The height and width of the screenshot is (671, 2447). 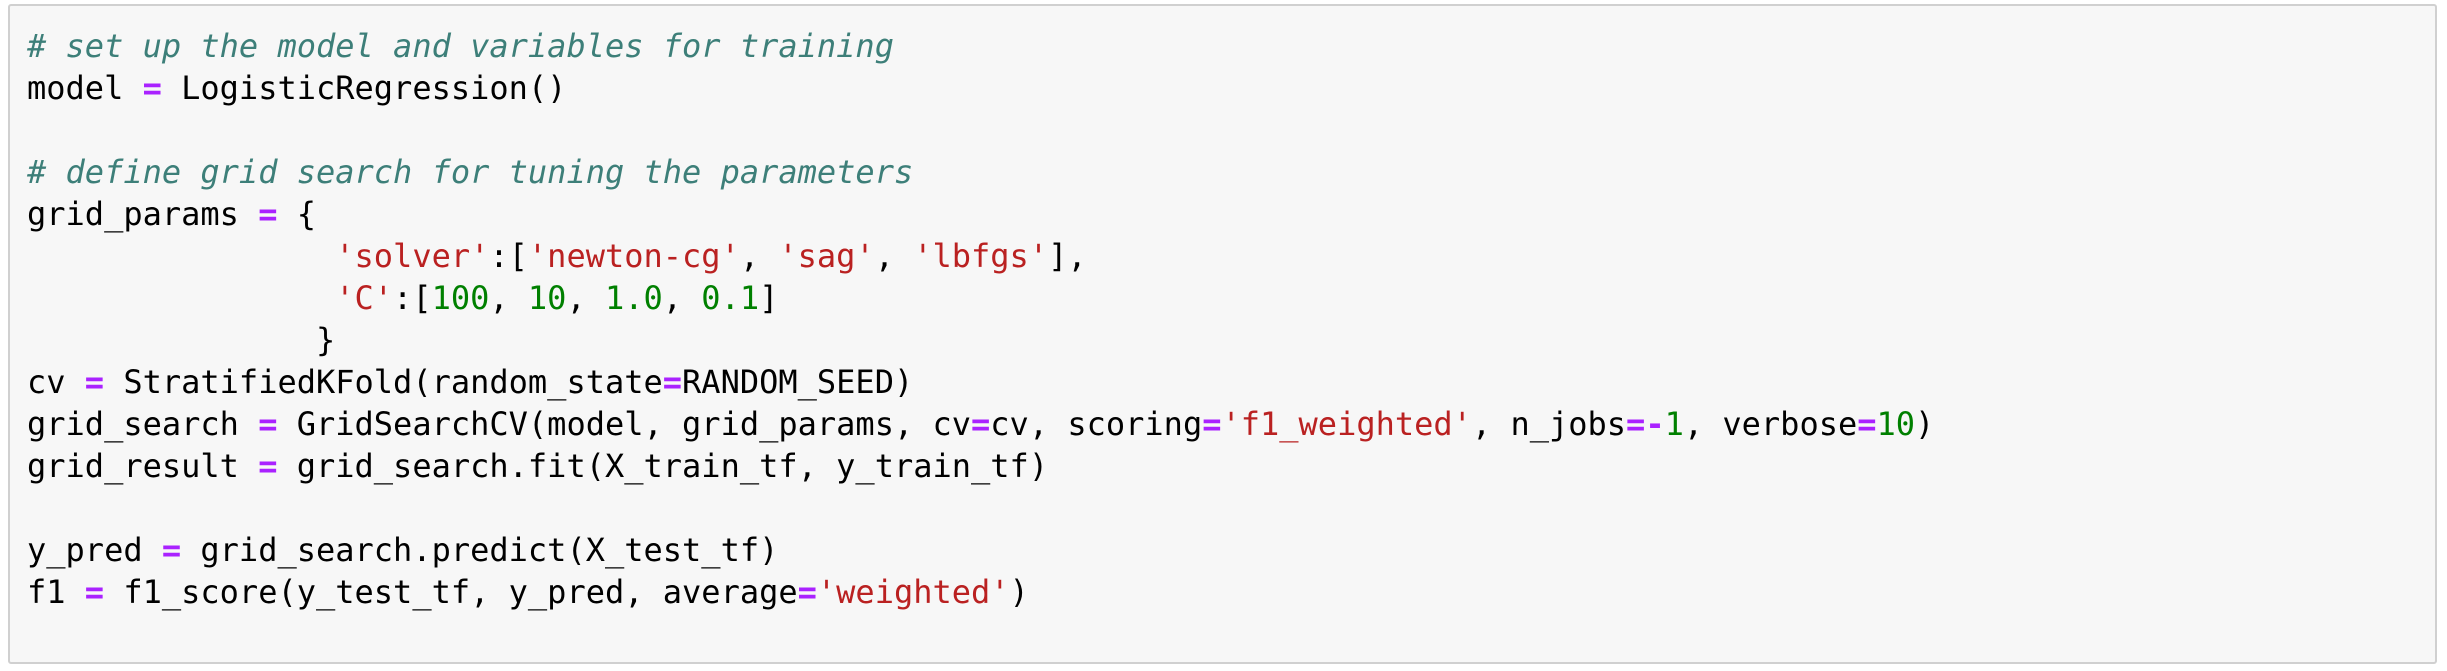 I want to click on string-token: 'newton-cg', so click(x=633, y=256).